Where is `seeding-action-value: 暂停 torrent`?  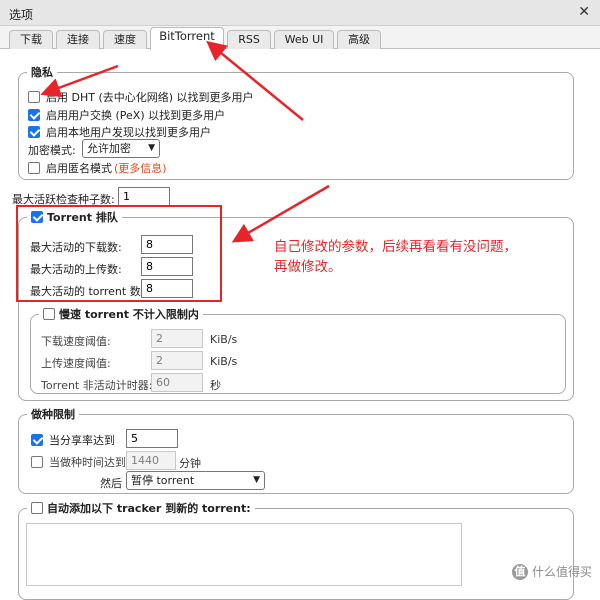 seeding-action-value: 暂停 torrent is located at coordinates (163, 480).